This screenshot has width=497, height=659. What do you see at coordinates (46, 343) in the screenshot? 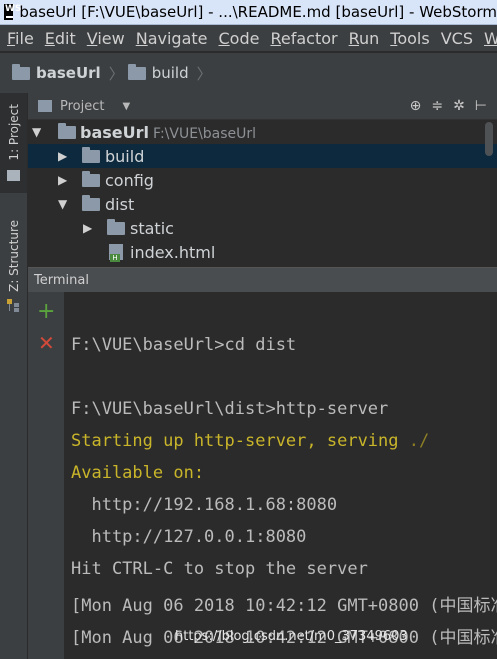
I see `close-icon: ✕` at bounding box center [46, 343].